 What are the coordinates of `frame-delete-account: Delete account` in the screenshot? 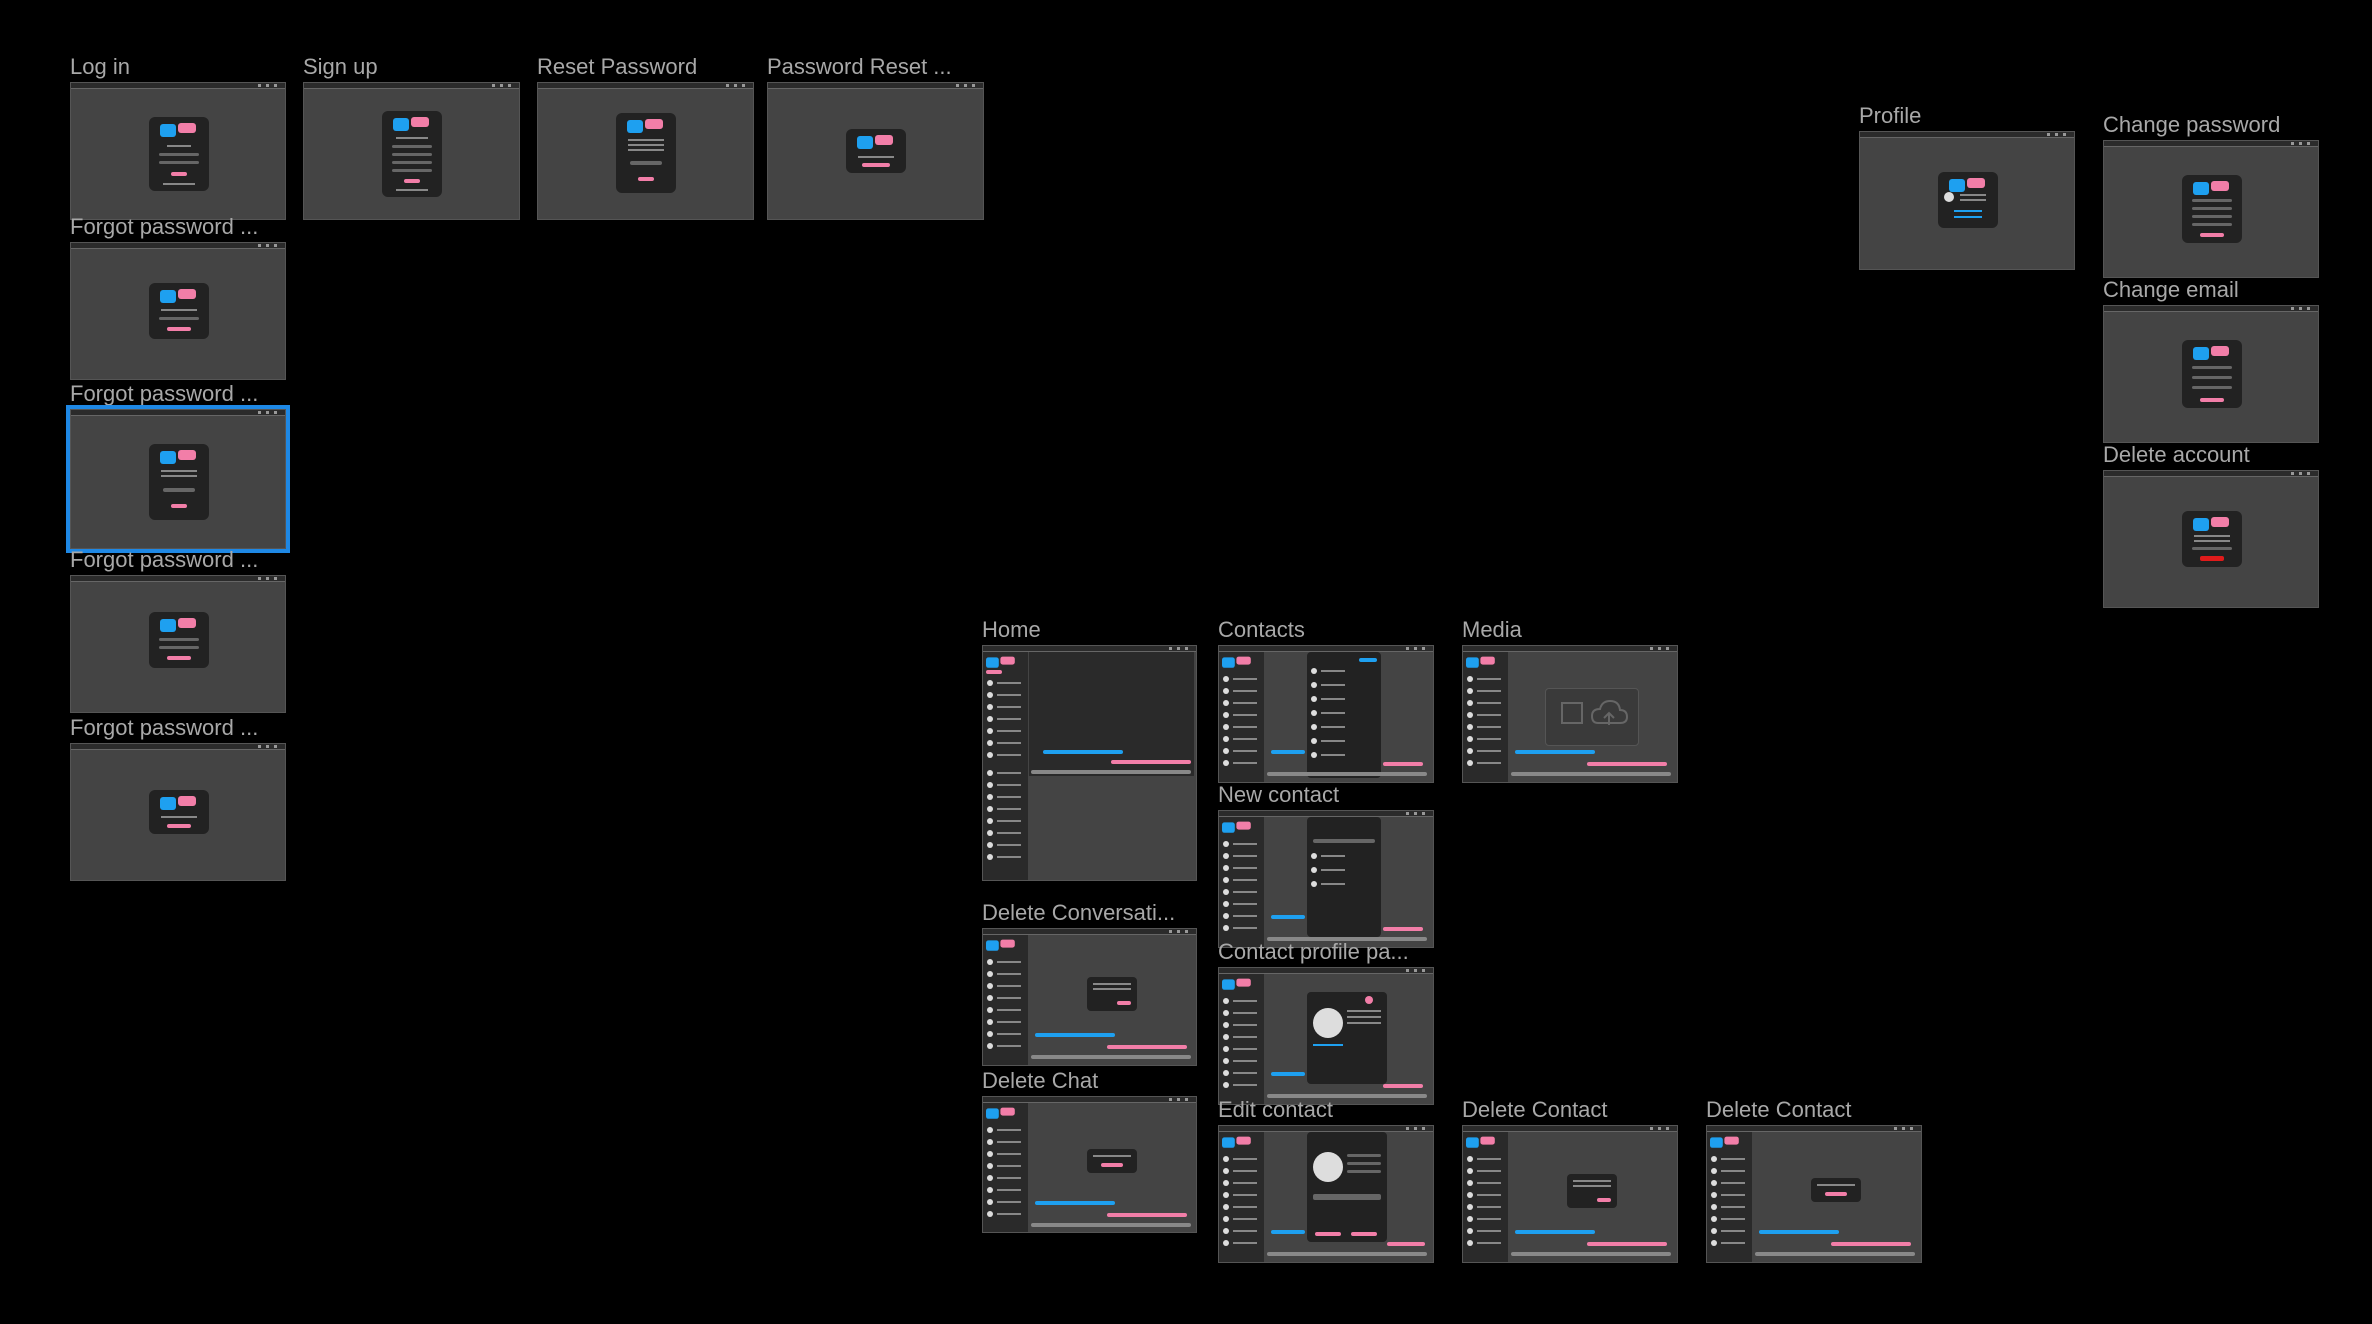 It's located at (2211, 525).